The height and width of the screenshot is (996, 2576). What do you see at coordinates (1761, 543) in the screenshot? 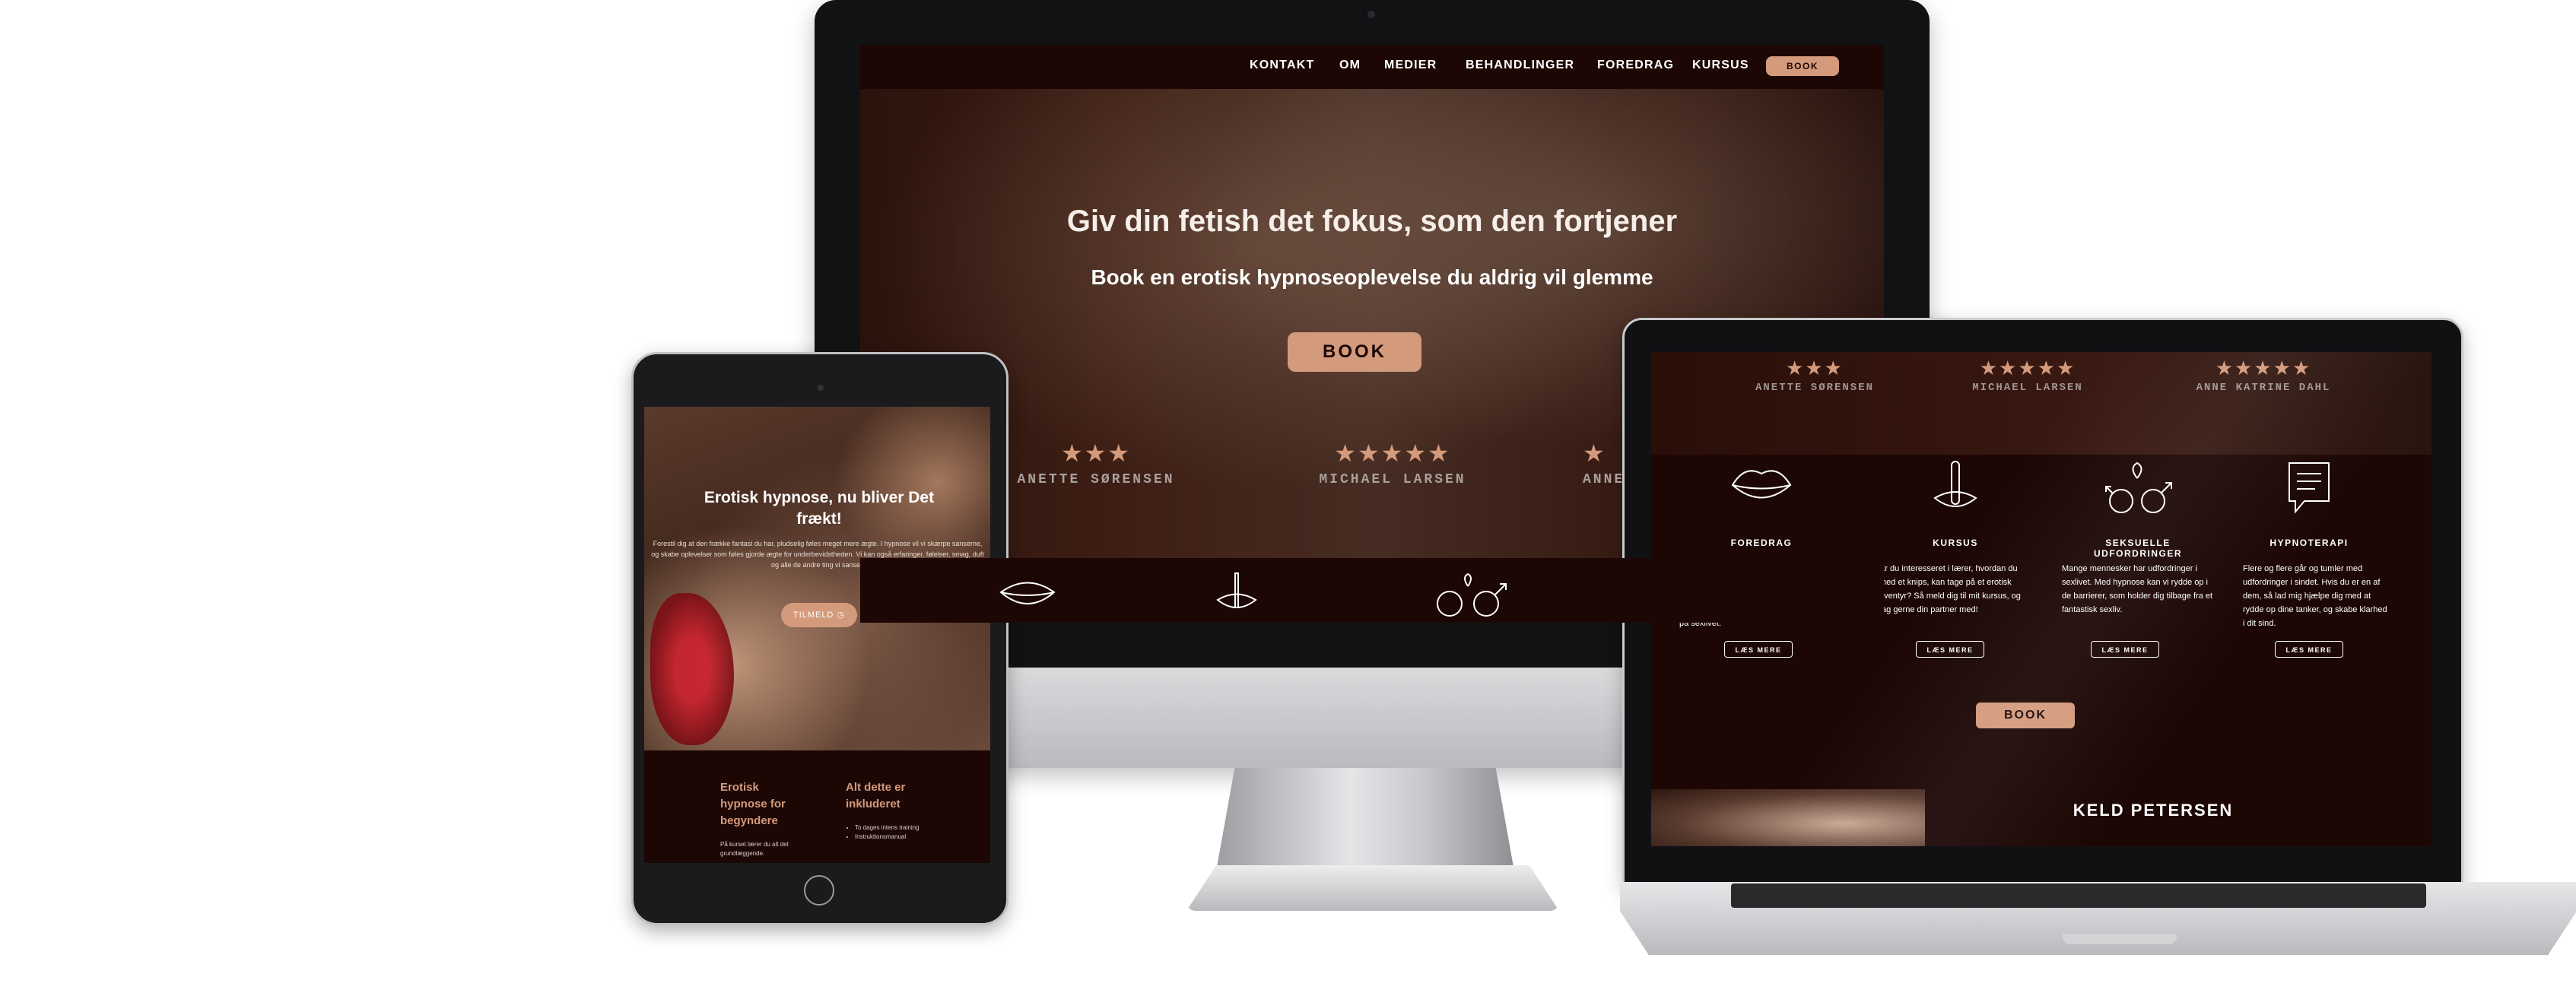
I see `service-title: FOREDRAG` at bounding box center [1761, 543].